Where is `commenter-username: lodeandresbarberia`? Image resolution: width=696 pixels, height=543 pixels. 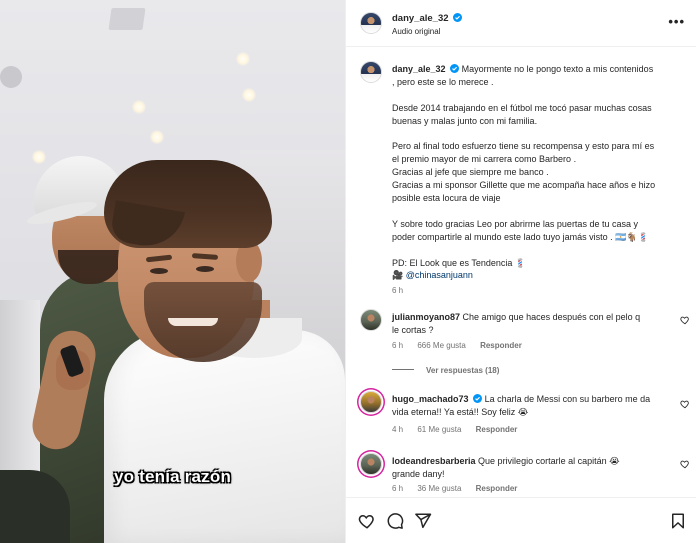 commenter-username: lodeandresbarberia is located at coordinates (434, 461).